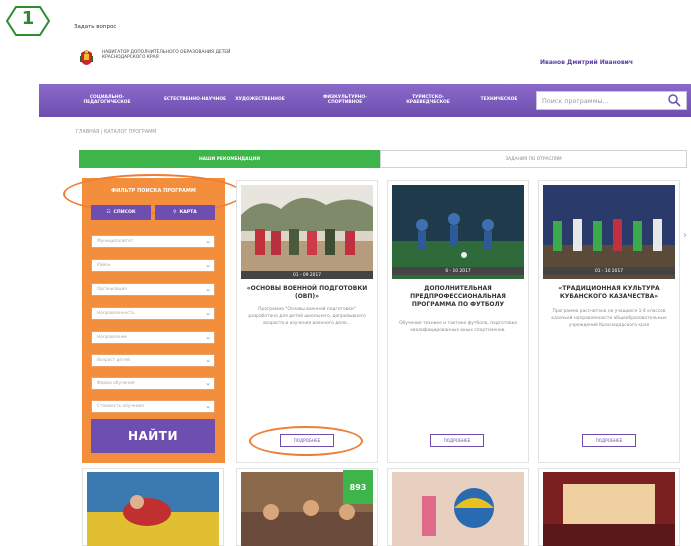 The width and height of the screenshot is (691, 546). Describe the element at coordinates (609, 509) in the screenshot. I see `card-photo-concert-hall` at that location.